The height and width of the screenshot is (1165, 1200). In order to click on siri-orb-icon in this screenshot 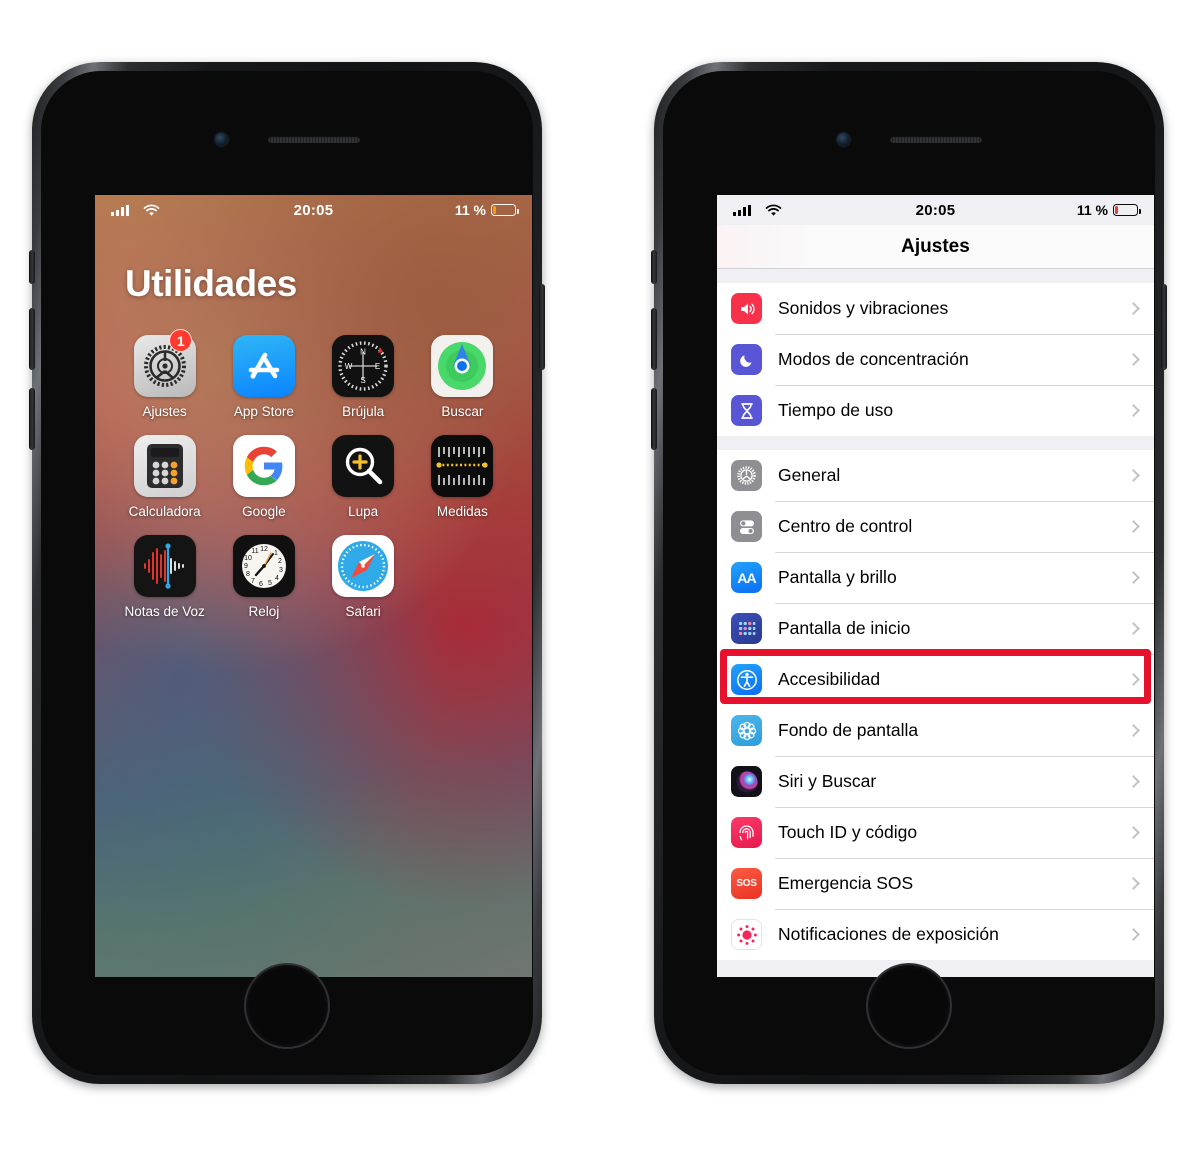, I will do `click(746, 781)`.